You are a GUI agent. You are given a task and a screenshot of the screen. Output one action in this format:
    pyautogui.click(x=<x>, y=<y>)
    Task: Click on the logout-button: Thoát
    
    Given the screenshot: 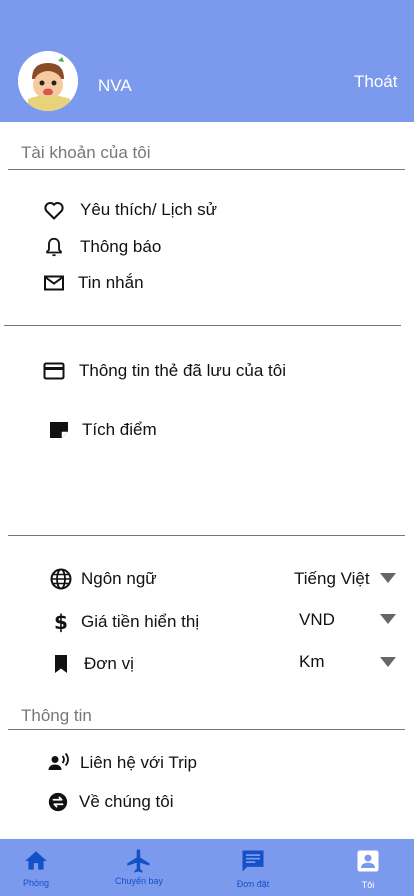 What is the action you would take?
    pyautogui.click(x=375, y=82)
    